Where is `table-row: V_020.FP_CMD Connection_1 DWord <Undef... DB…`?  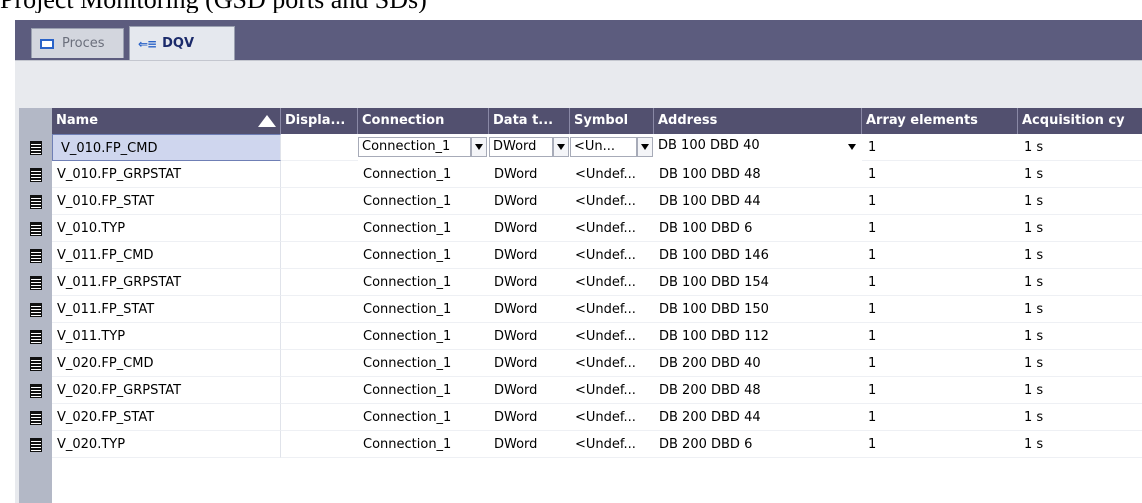 table-row: V_020.FP_CMD Connection_1 DWord <Undef... DB… is located at coordinates (580, 363).